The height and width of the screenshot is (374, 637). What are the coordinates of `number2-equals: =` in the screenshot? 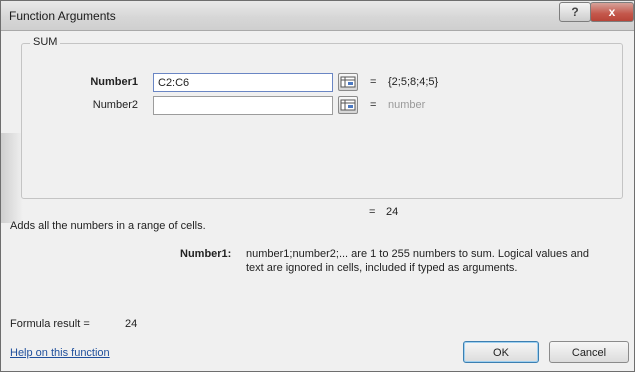 It's located at (373, 105).